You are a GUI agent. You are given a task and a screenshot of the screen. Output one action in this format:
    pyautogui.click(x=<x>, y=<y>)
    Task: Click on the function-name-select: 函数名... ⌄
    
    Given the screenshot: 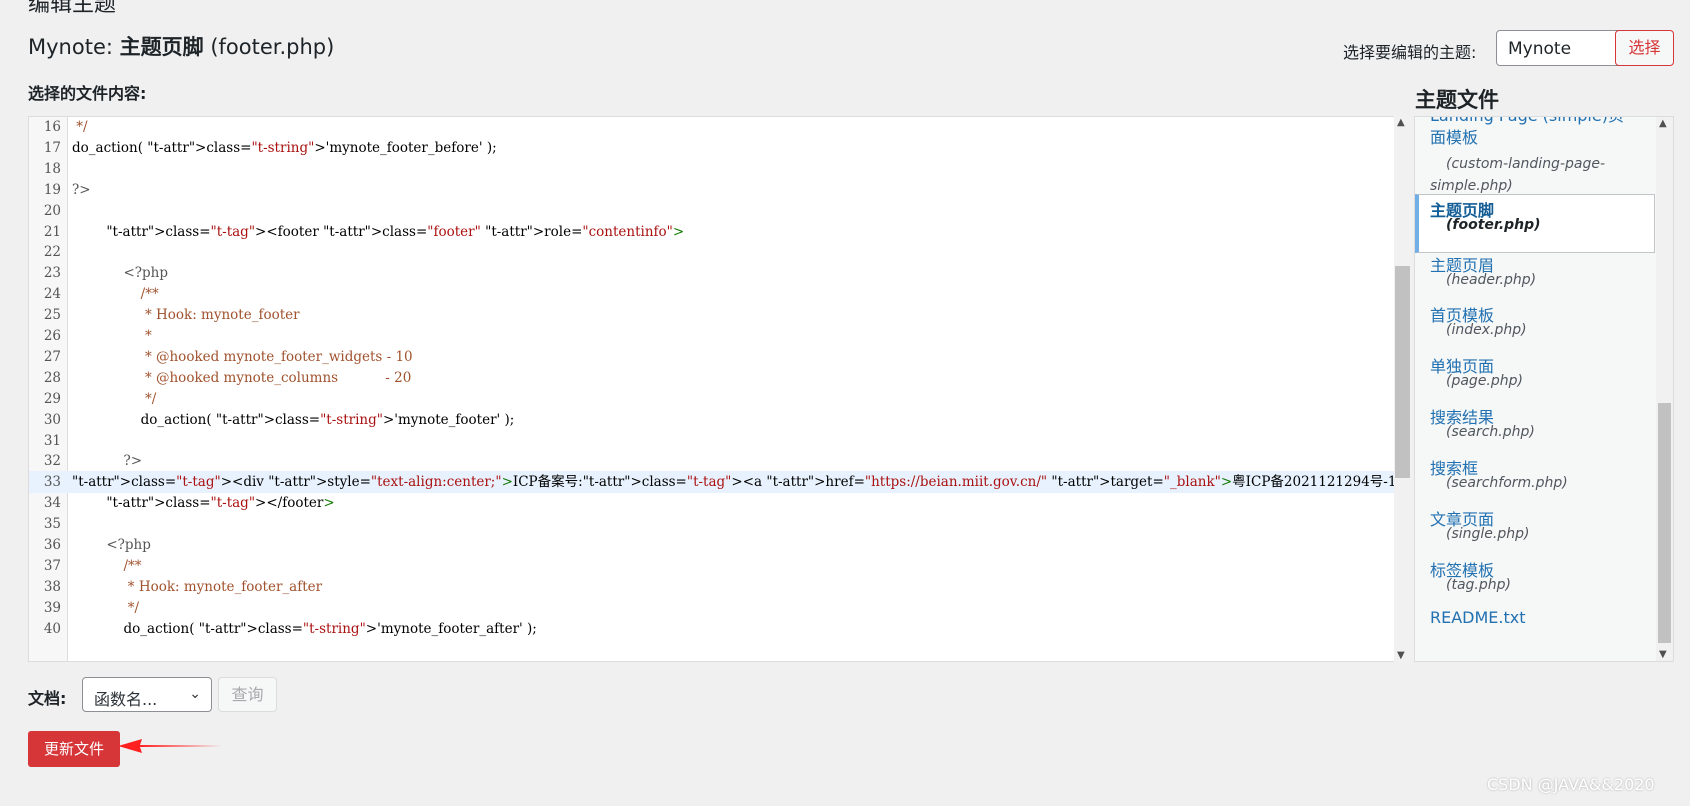 What is the action you would take?
    pyautogui.click(x=147, y=694)
    